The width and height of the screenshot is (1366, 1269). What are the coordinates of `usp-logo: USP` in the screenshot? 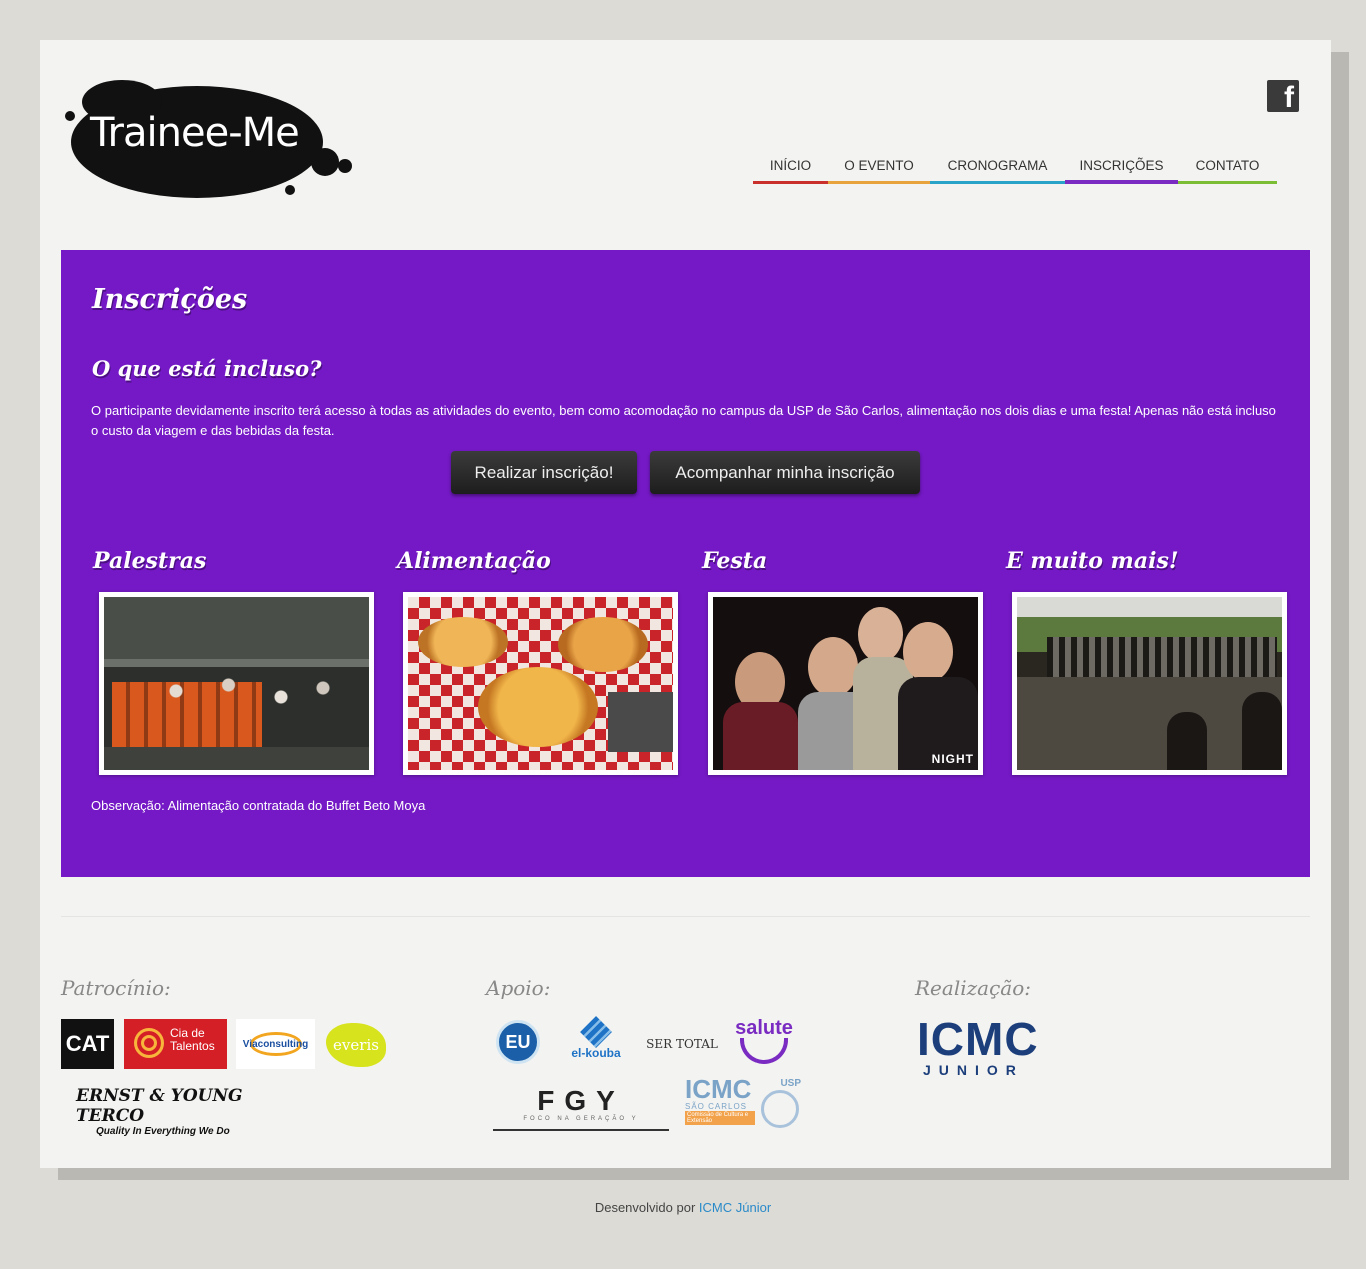 It's located at (790, 1083).